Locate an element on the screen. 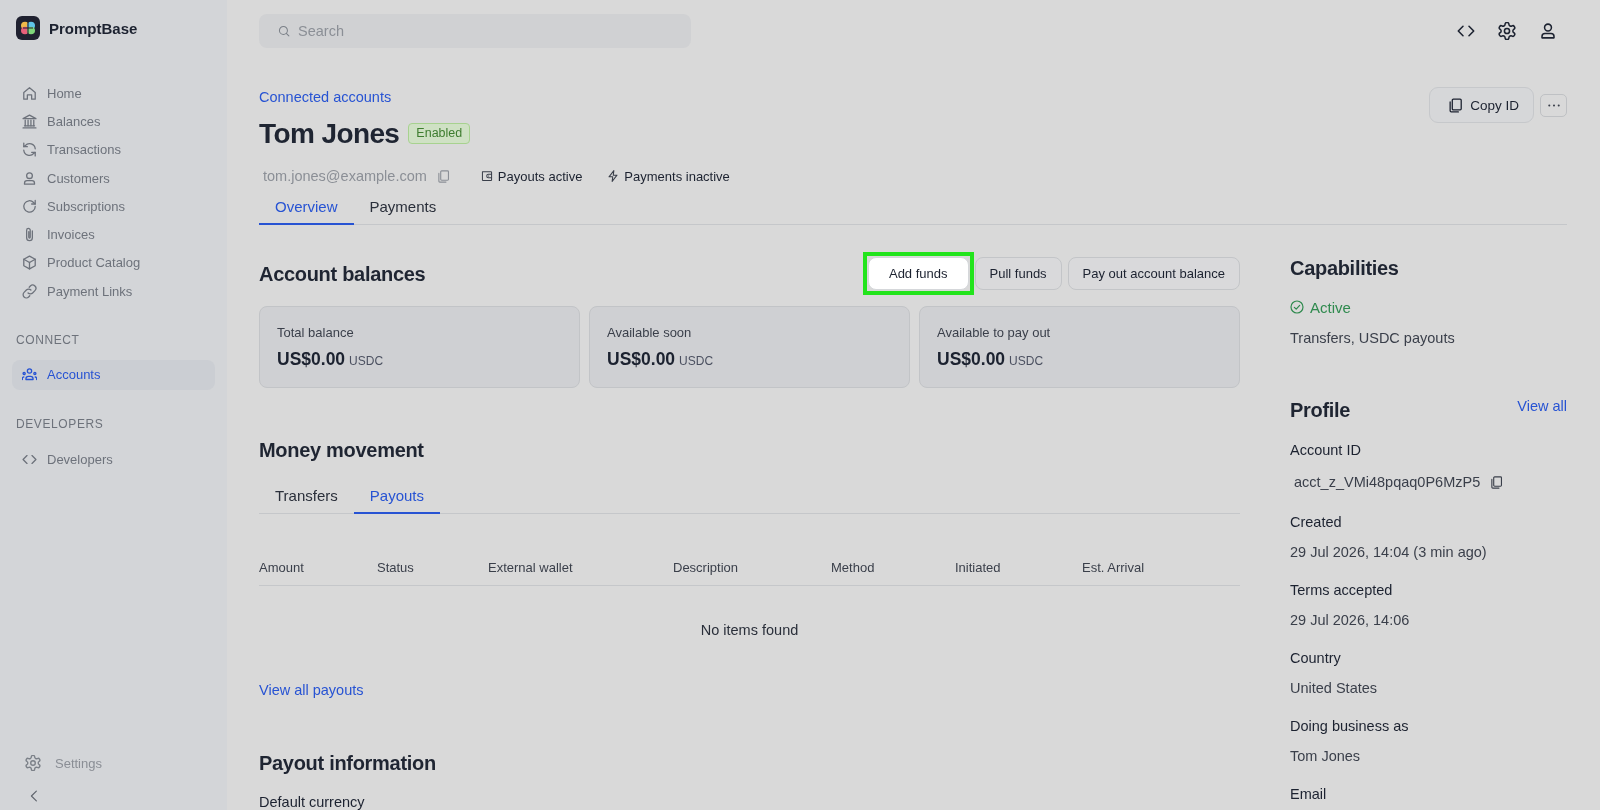 Image resolution: width=1600 pixels, height=810 pixels. section-heading: CONNECT is located at coordinates (48, 340).